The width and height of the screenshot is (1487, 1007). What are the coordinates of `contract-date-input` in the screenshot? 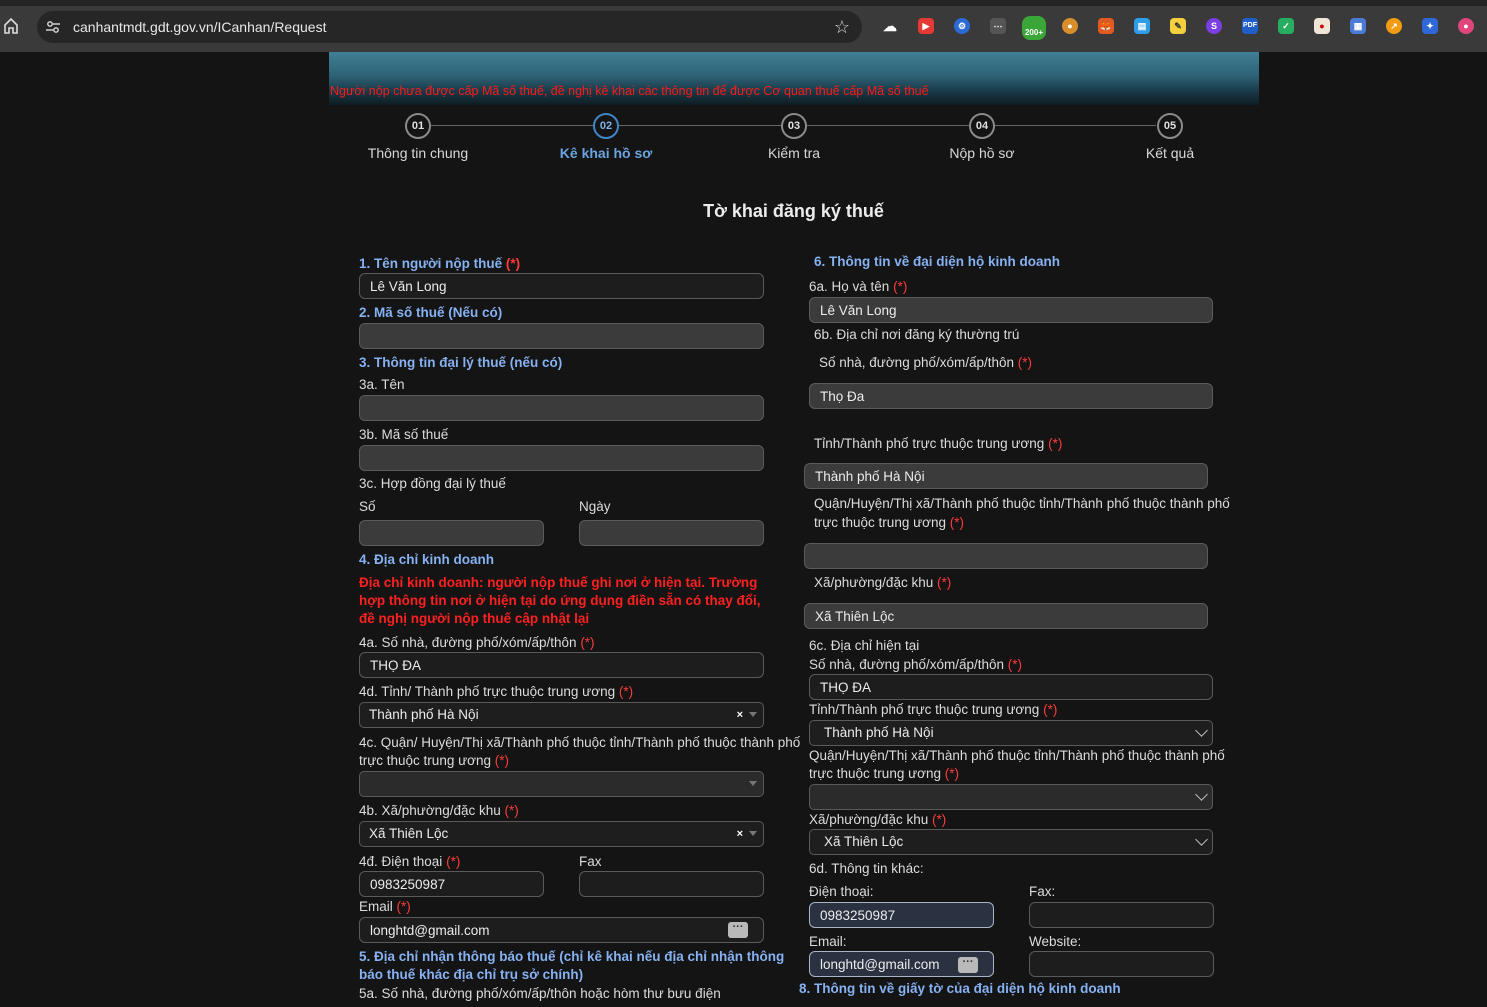 It's located at (671, 533).